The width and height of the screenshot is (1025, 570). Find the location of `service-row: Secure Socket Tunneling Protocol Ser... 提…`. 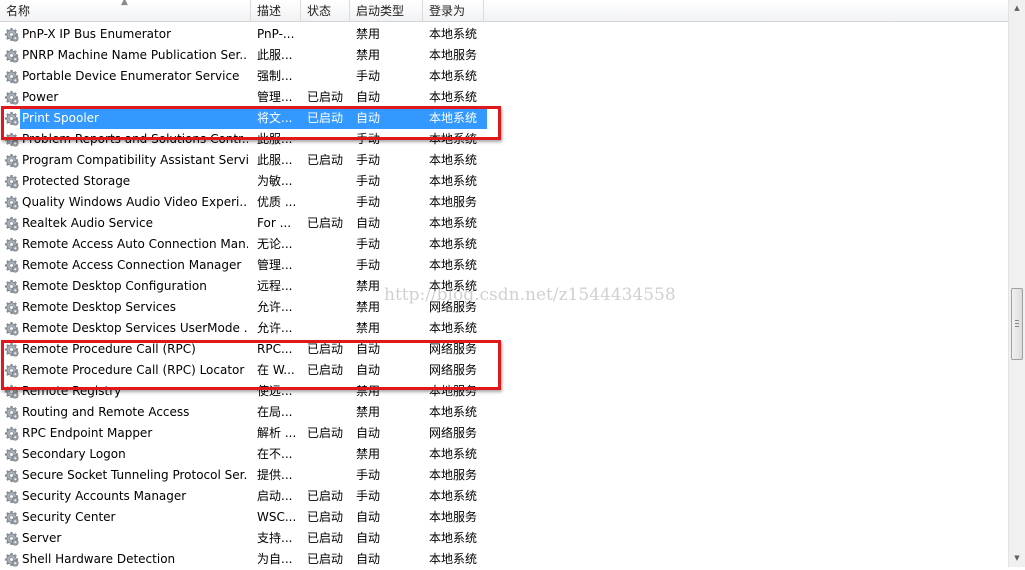

service-row: Secure Socket Tunneling Protocol Ser... 提… is located at coordinates (504, 475).